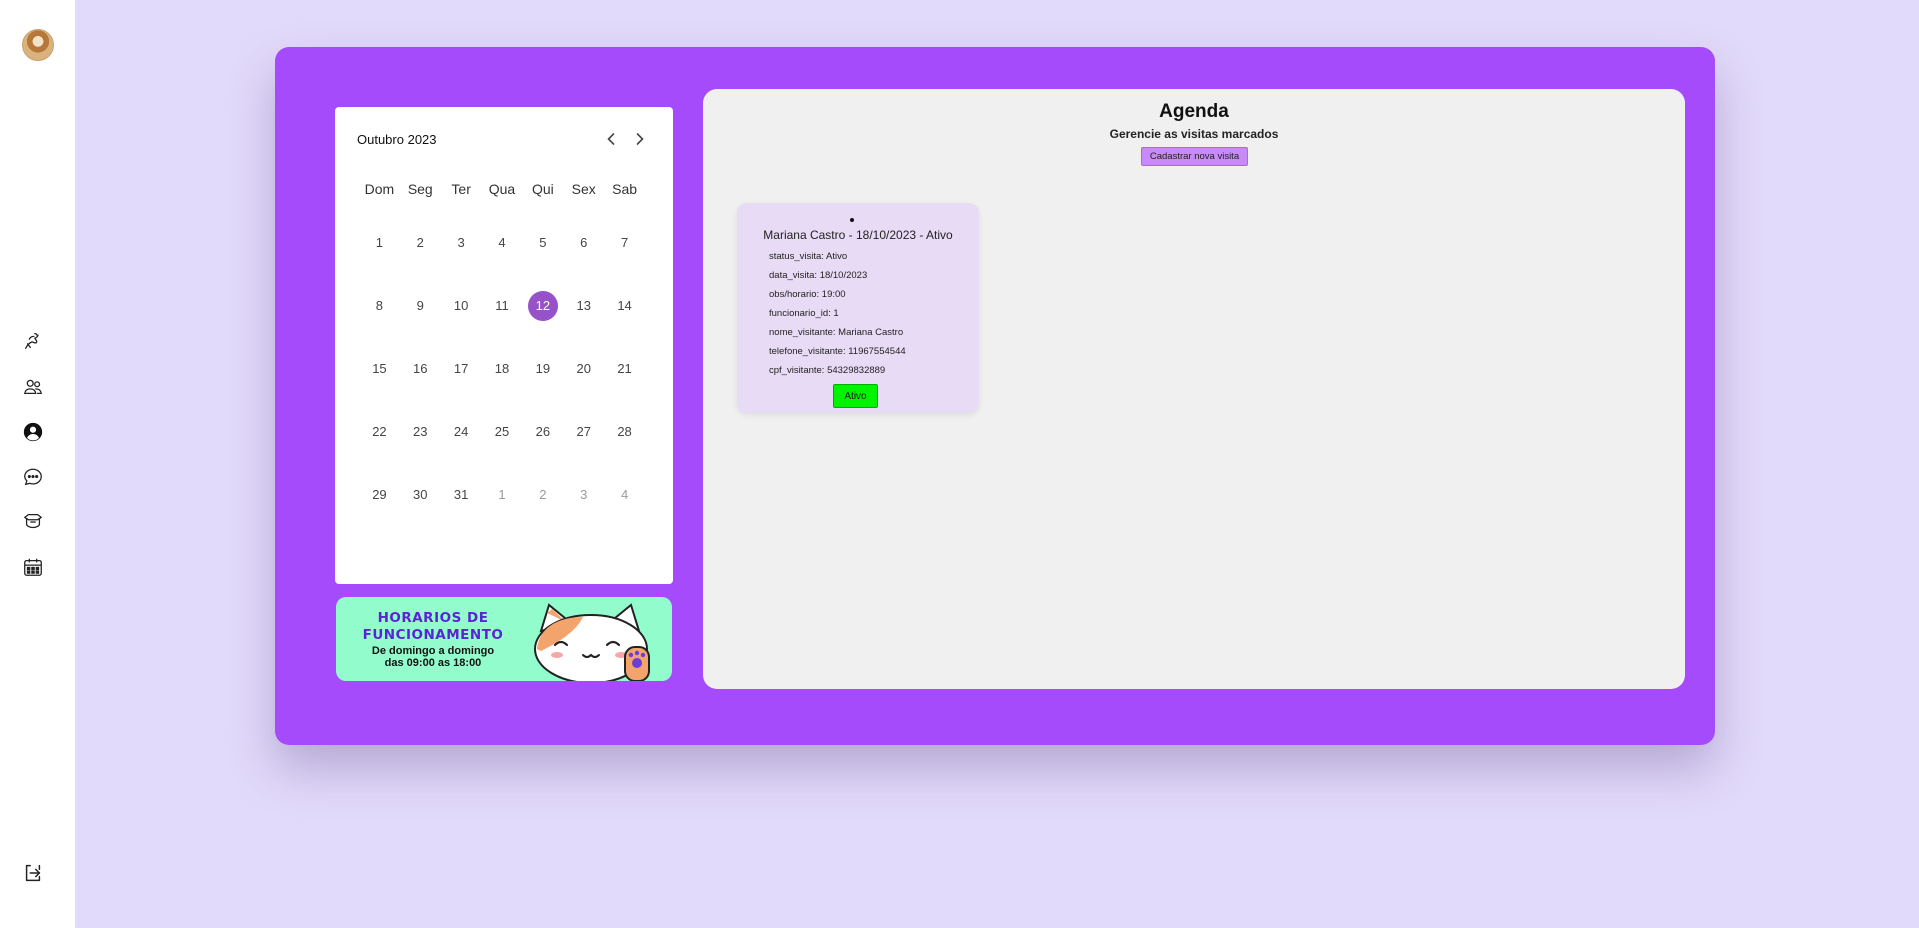 Image resolution: width=1919 pixels, height=928 pixels. I want to click on status-badge: Ativo, so click(855, 396).